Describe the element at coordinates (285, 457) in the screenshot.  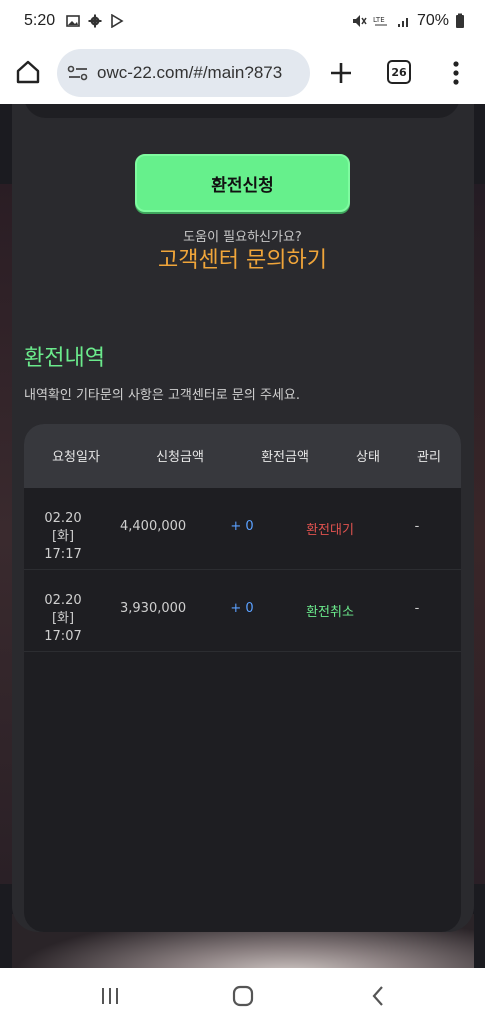
I see `header-exchange-amount: 환전금액` at that location.